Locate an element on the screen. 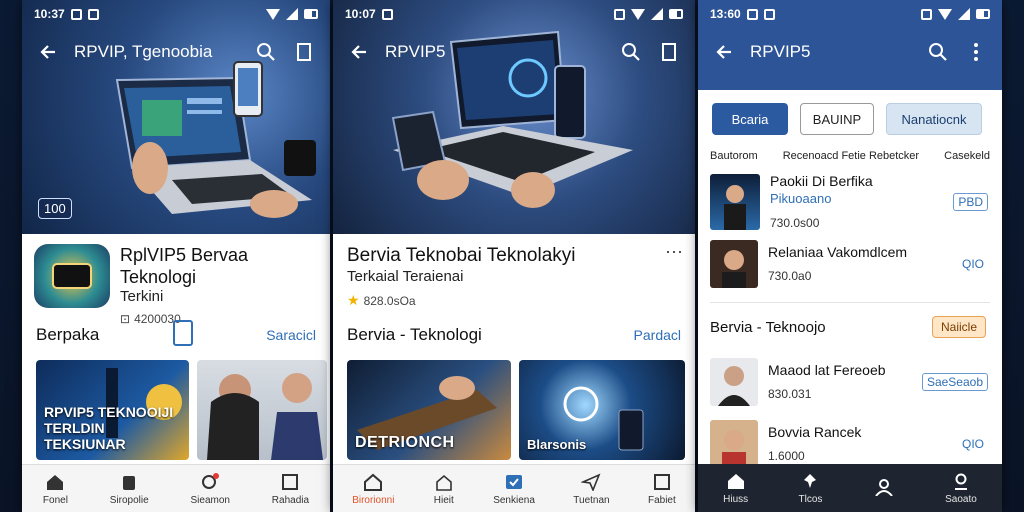  app-header: 13:60 RPVIP5 is located at coordinates (850, 45).